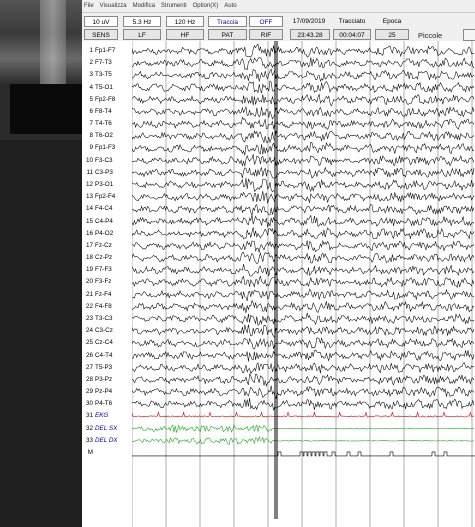 The height and width of the screenshot is (527, 475). Describe the element at coordinates (469, 35) in the screenshot. I see `size-dropdown` at that location.